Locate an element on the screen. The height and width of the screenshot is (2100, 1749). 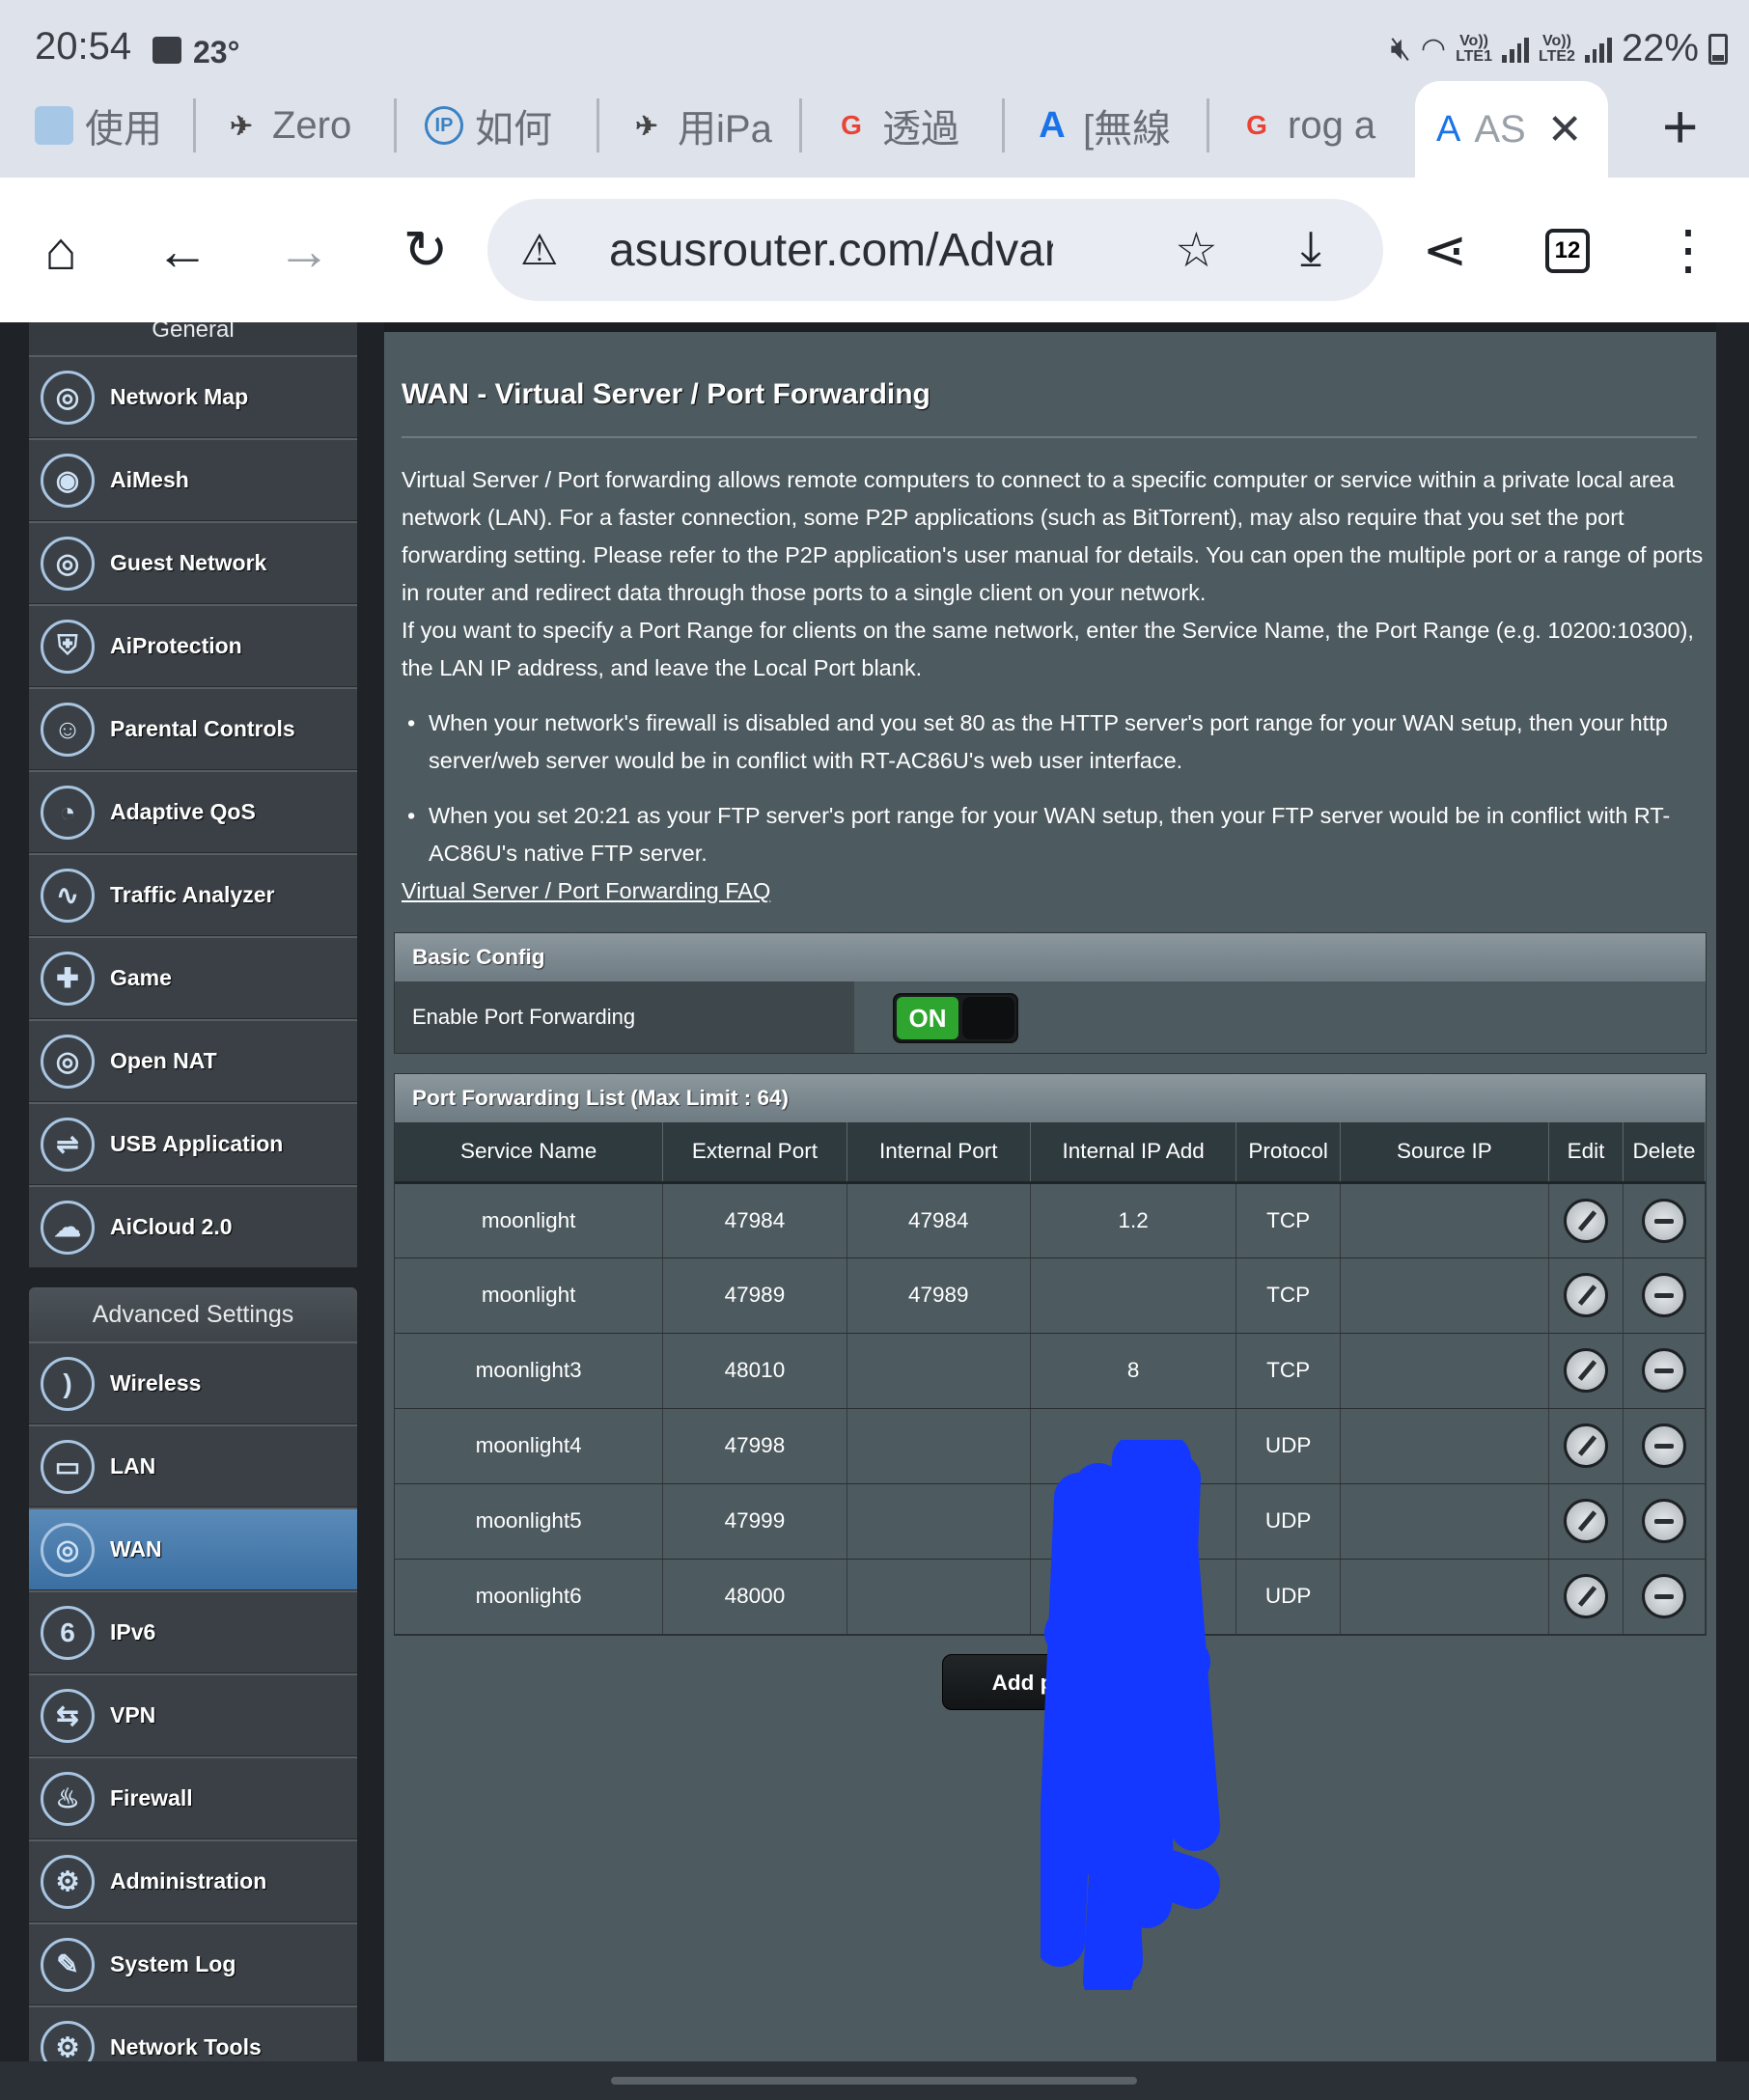
sidebar-item-lan: ▭ LAN is located at coordinates (193, 1465).